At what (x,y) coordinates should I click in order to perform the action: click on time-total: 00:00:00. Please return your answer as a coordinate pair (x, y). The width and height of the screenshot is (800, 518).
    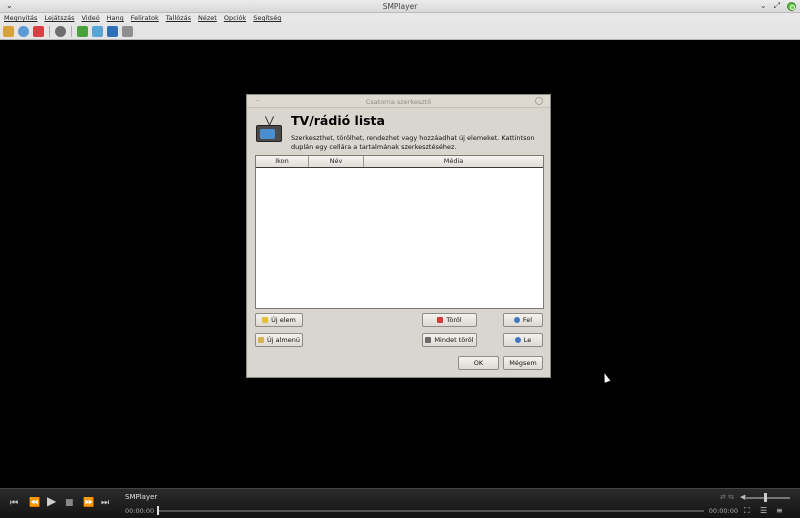
    Looking at the image, I should click on (723, 511).